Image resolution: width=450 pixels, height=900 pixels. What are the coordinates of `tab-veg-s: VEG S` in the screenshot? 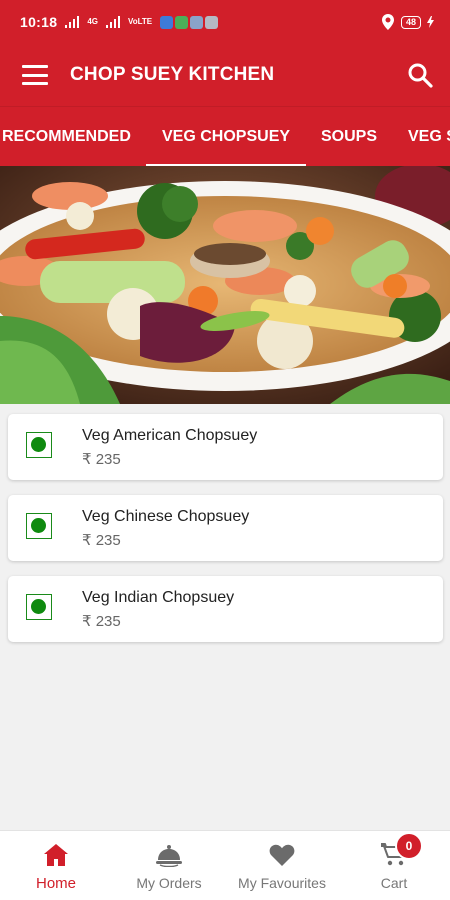 It's located at (429, 137).